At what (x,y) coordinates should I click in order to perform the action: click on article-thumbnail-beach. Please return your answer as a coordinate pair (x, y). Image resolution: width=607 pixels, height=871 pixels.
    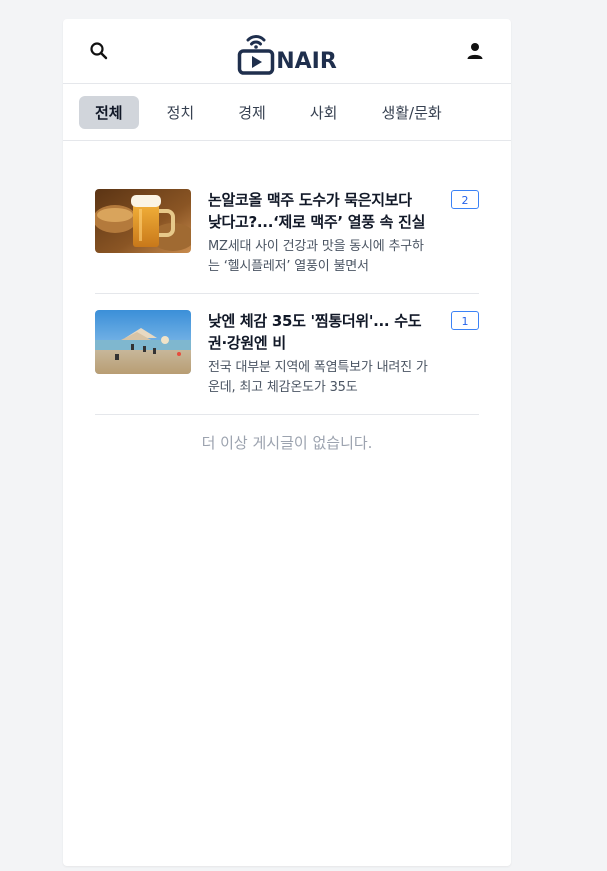
    Looking at the image, I should click on (143, 342).